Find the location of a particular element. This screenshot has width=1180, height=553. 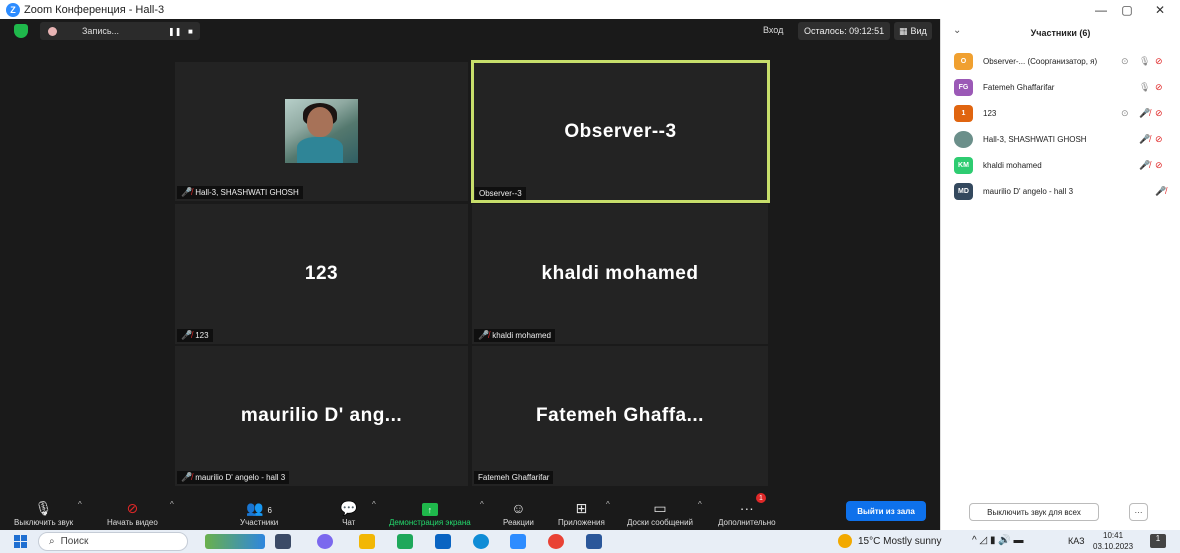

taskbar-search: ⌕ Поиск is located at coordinates (113, 541).